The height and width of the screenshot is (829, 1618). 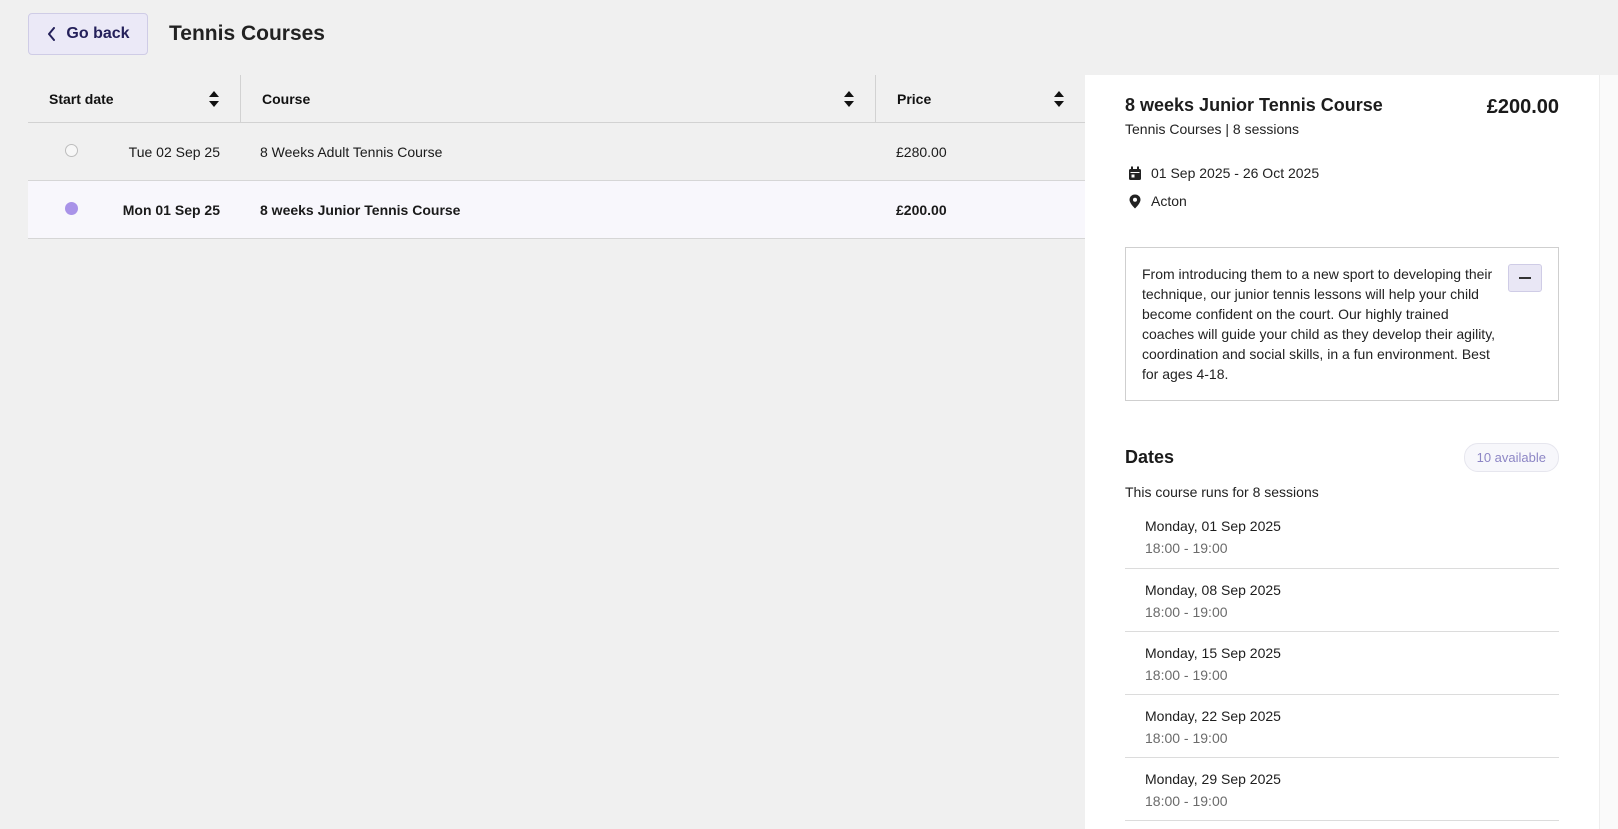 I want to click on session-date: Monday, 08 Sep 2025, so click(x=1213, y=590).